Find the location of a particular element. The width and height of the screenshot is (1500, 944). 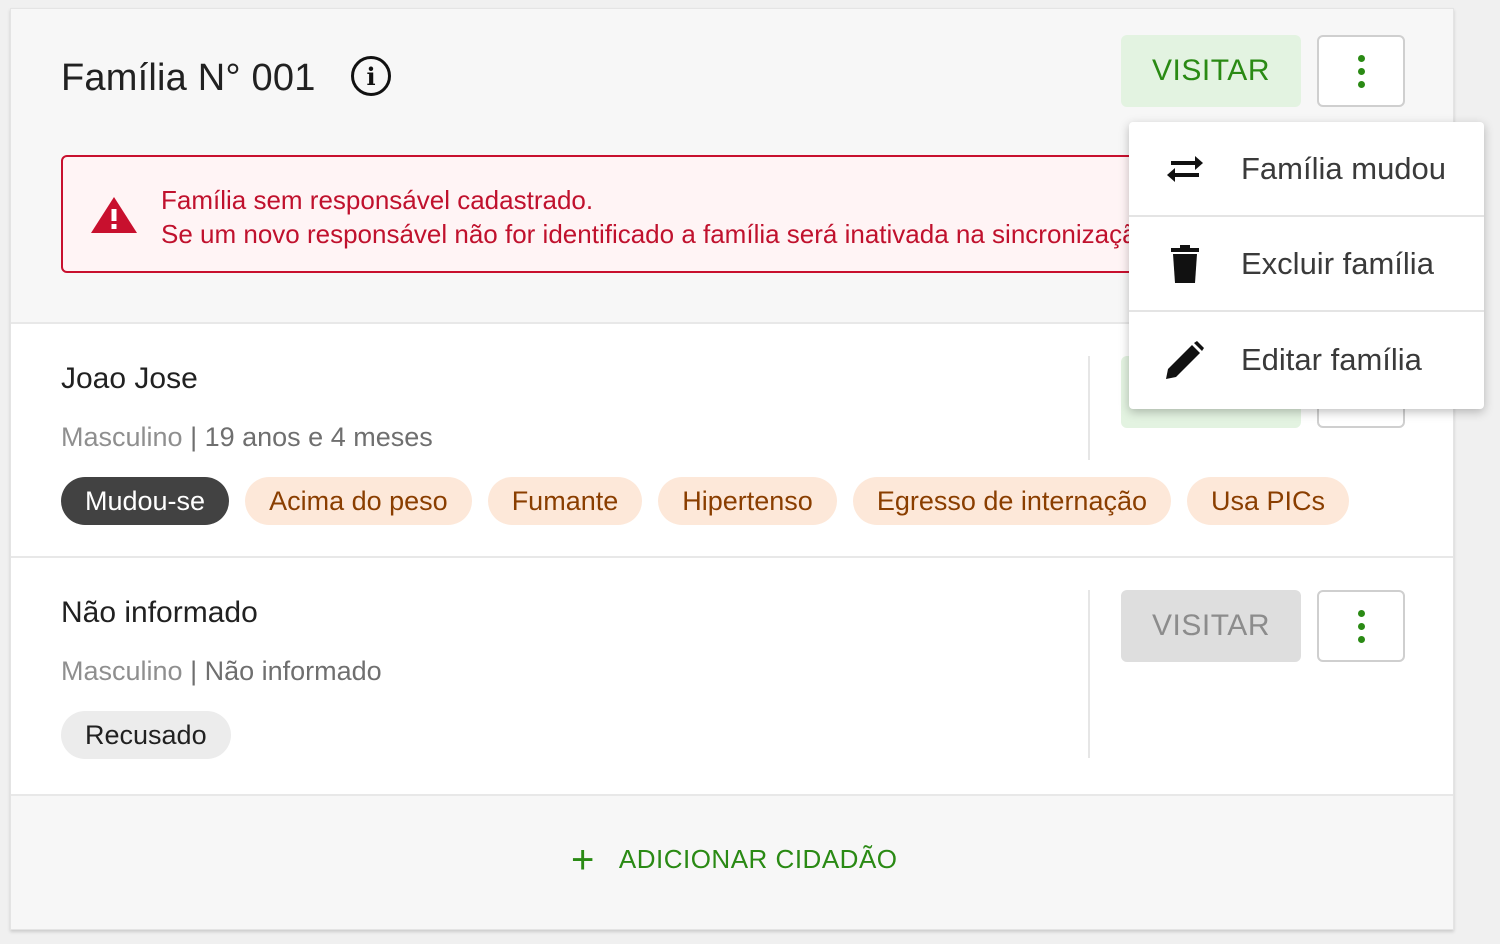

tag-fumante: Fumante is located at coordinates (565, 501).